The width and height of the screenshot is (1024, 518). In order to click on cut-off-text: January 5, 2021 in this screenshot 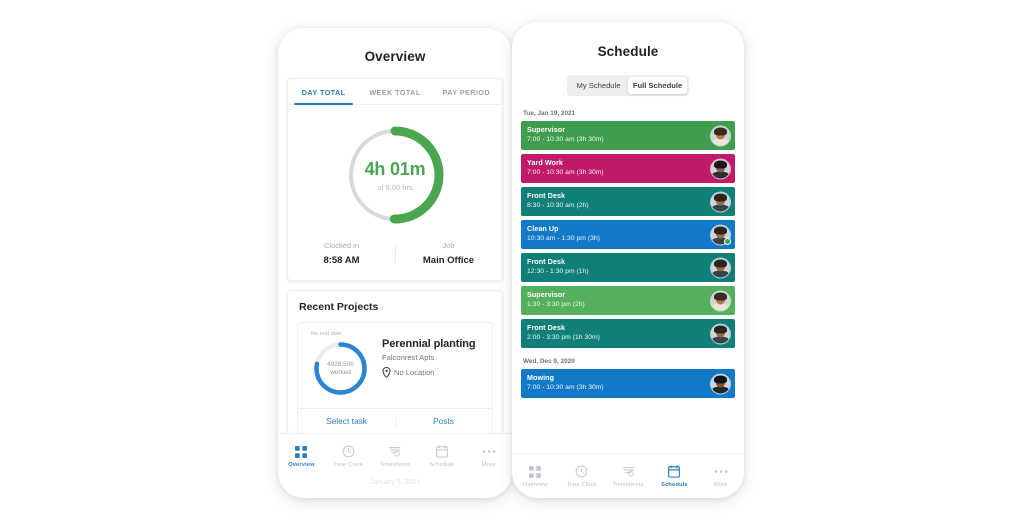, I will do `click(395, 482)`.